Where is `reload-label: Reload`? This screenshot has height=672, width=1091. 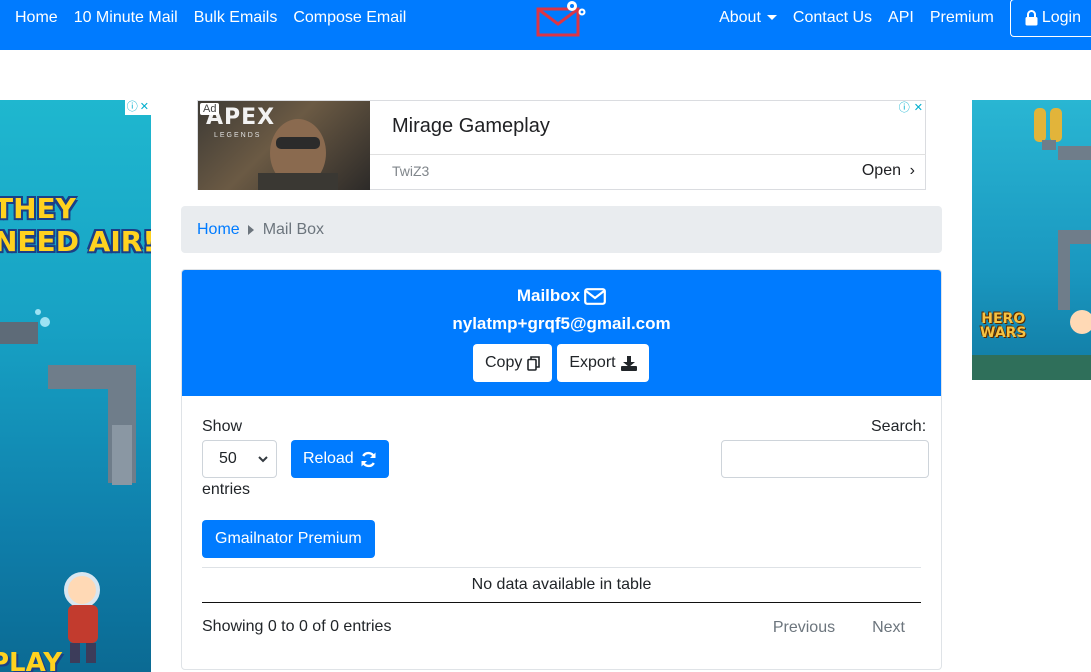 reload-label: Reload is located at coordinates (328, 458).